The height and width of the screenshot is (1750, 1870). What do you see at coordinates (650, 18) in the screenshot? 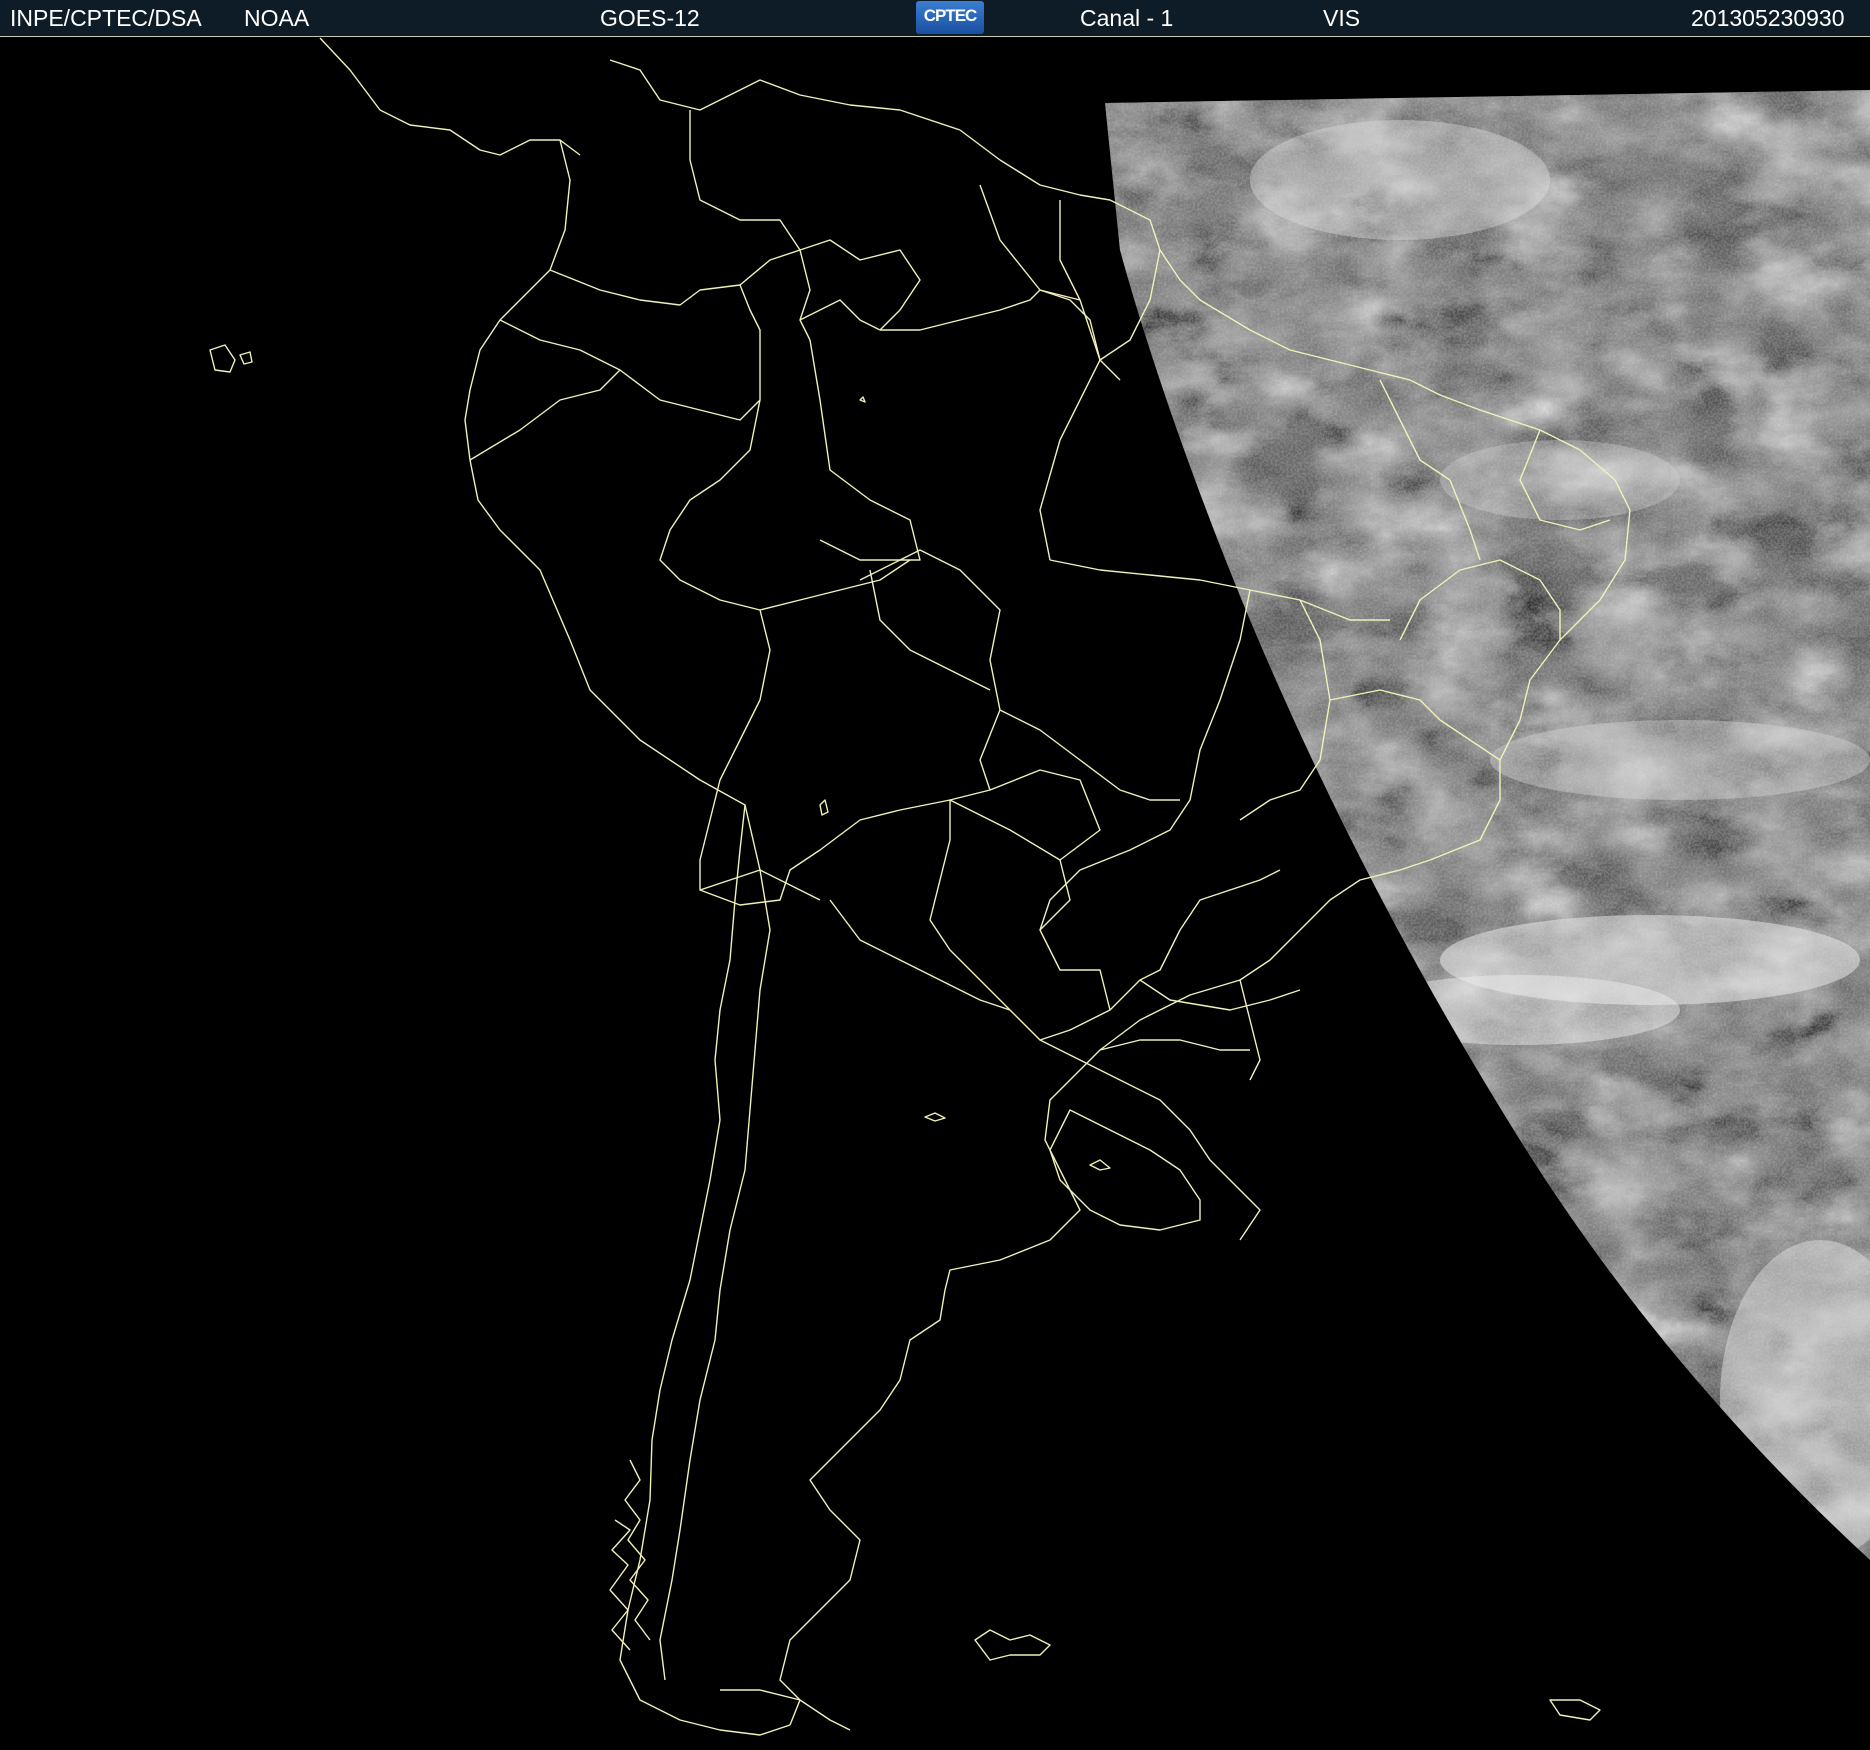
I see `satellite-label: GOES-12` at bounding box center [650, 18].